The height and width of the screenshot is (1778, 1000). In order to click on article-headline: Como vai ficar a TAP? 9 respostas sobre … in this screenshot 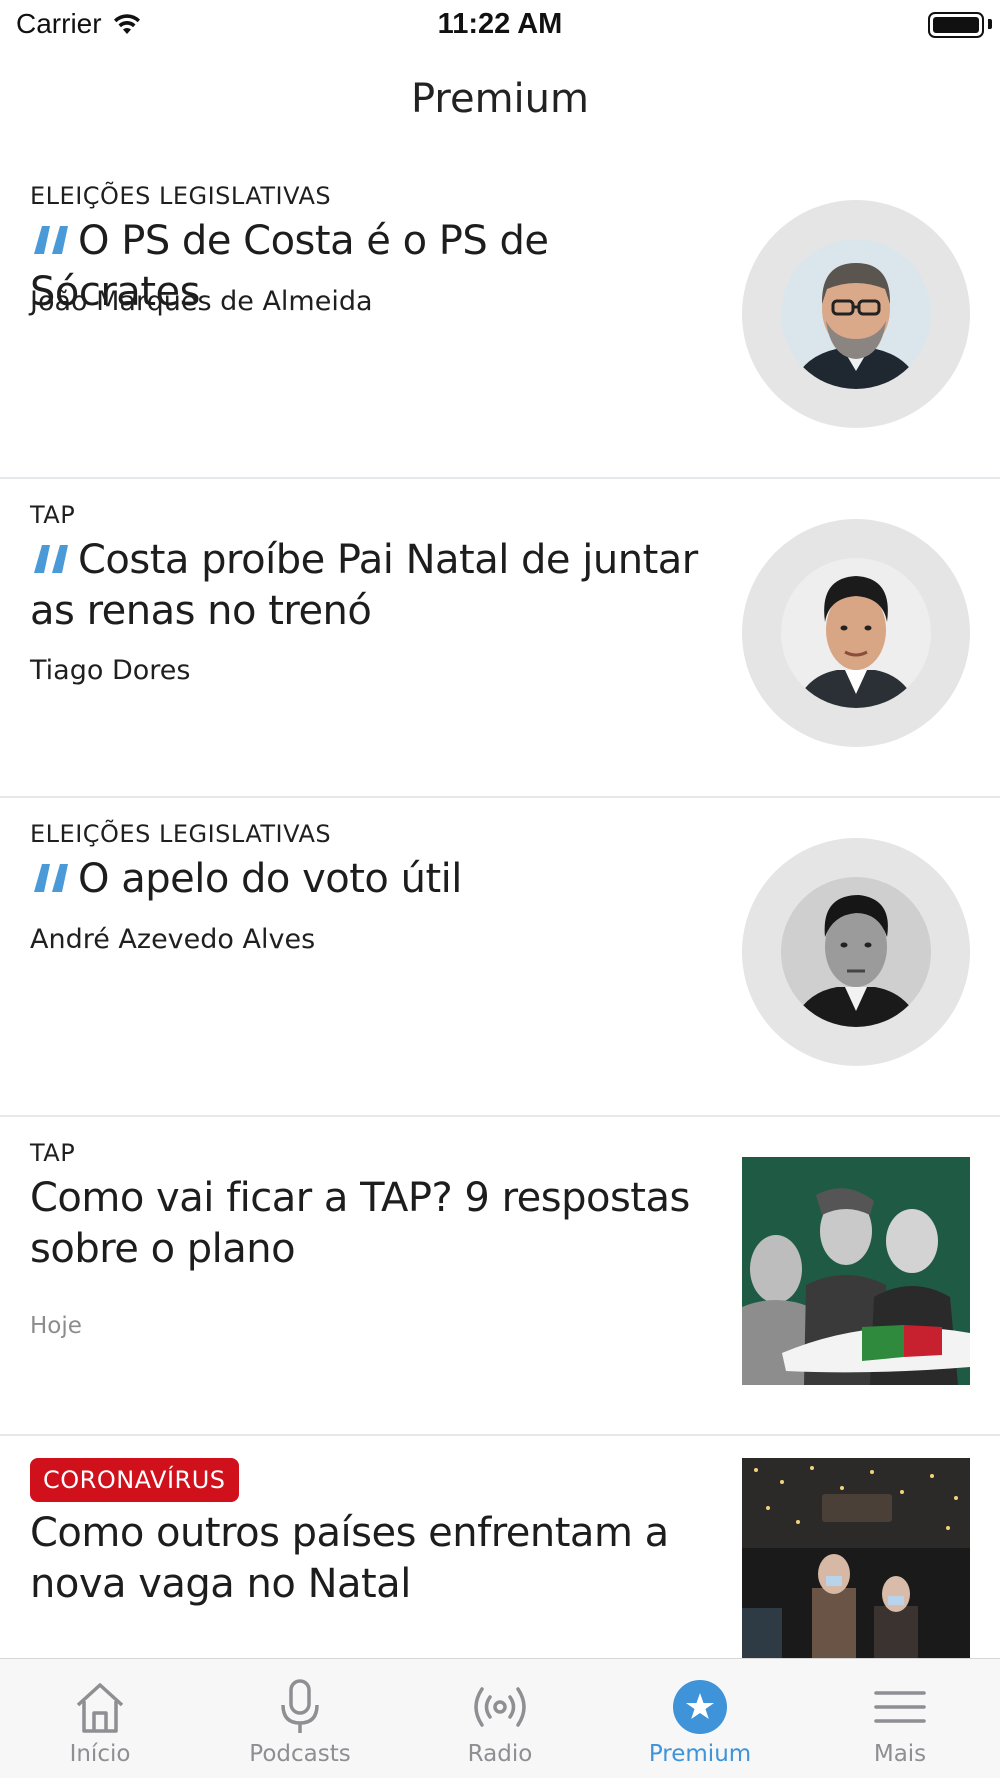, I will do `click(375, 1224)`.